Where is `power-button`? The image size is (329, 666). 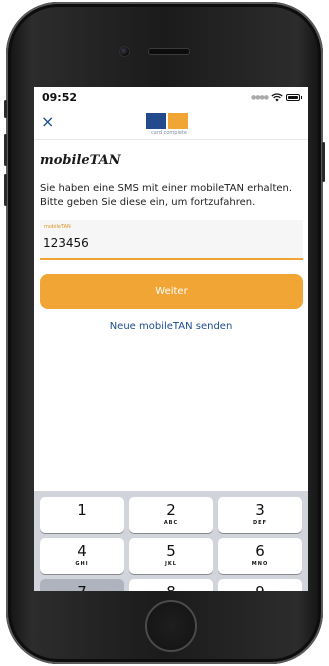 power-button is located at coordinates (323, 162).